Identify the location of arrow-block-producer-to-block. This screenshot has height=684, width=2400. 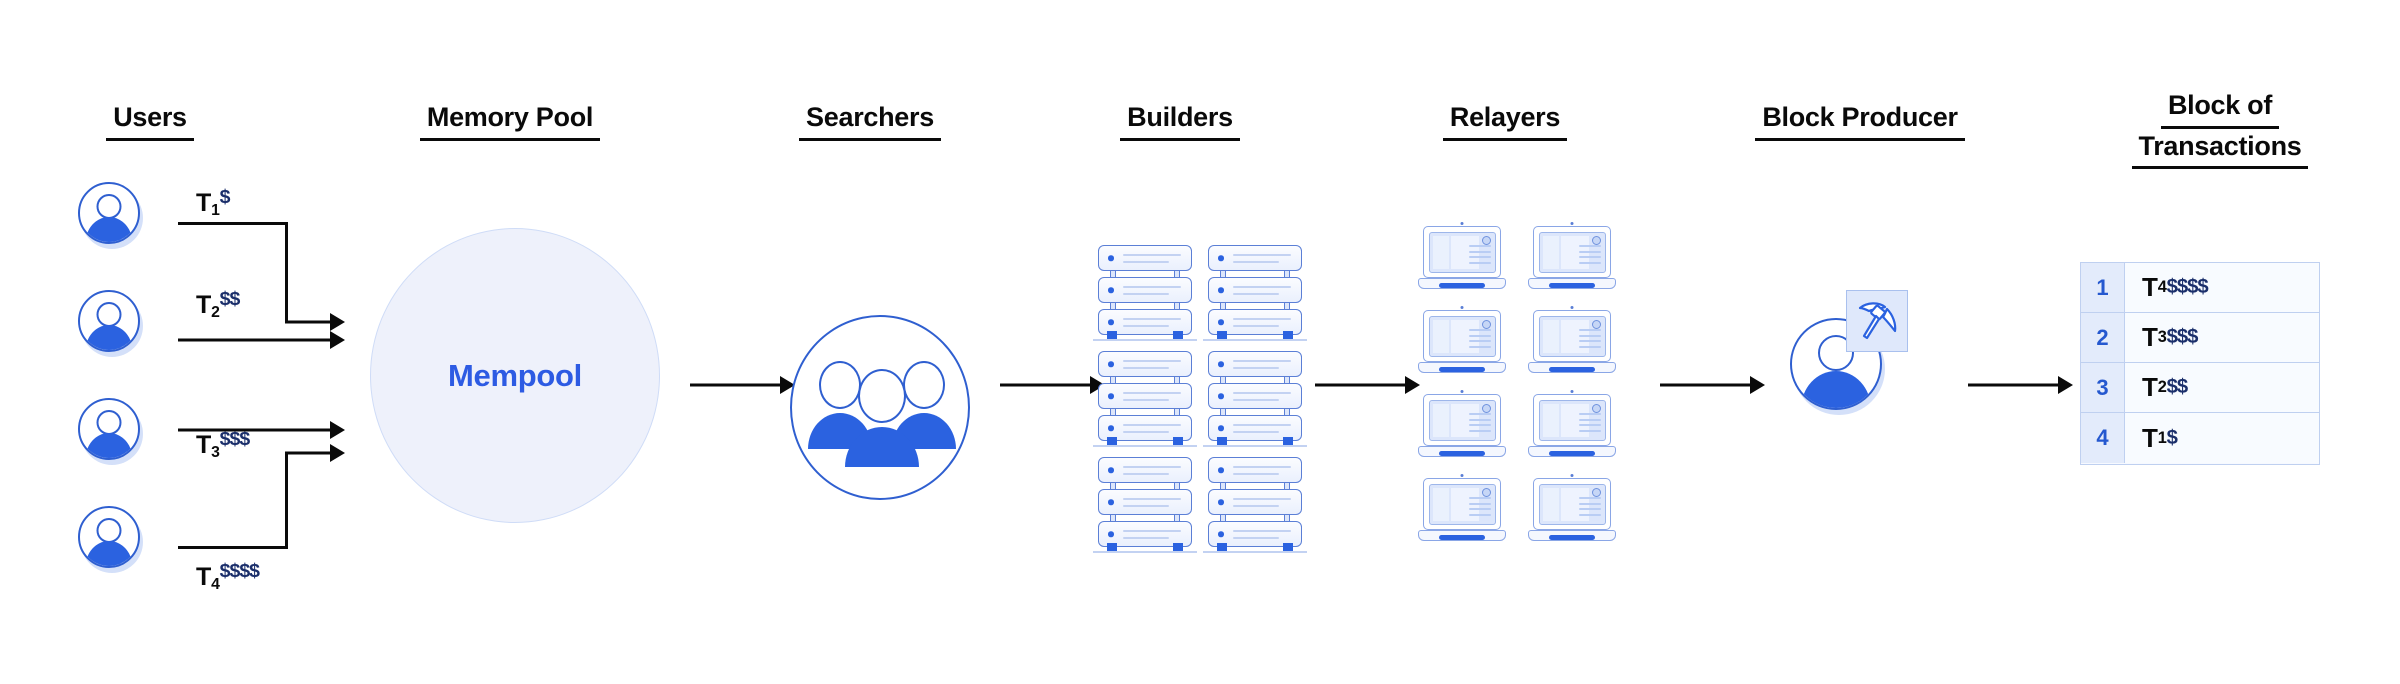
(2023, 385).